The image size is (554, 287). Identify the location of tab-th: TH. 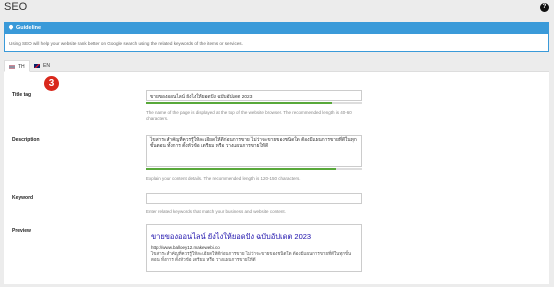
(17, 66).